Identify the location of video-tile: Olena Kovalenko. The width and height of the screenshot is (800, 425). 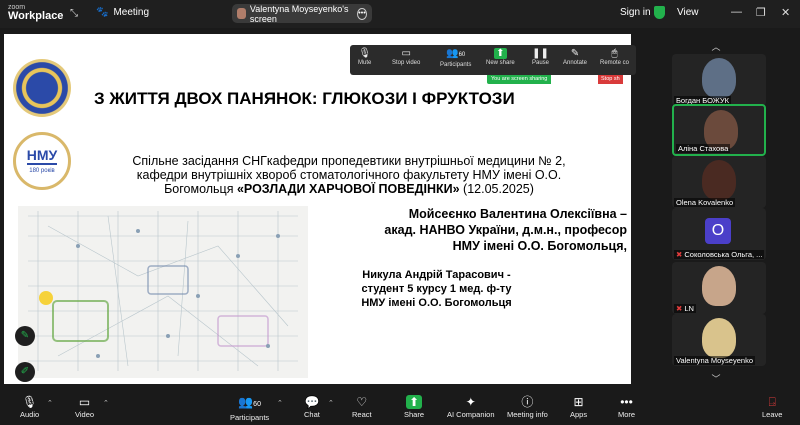
(719, 182).